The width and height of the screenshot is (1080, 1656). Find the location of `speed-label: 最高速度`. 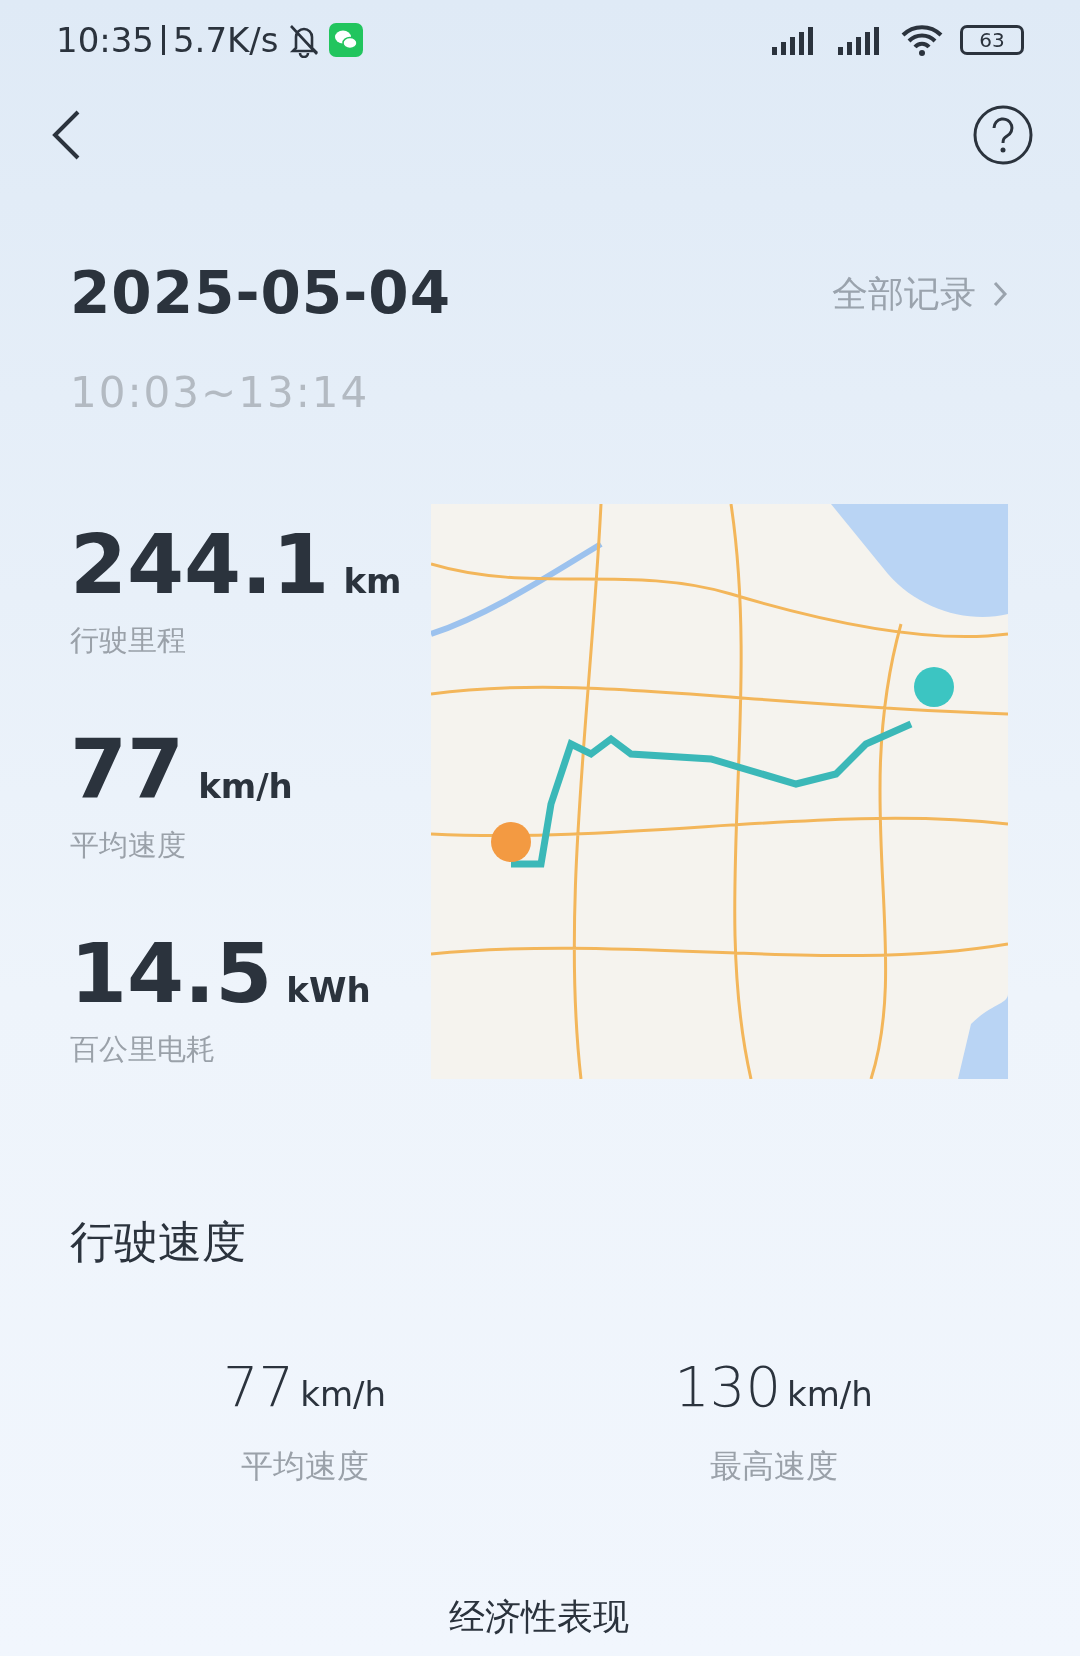

speed-label: 最高速度 is located at coordinates (773, 1466).